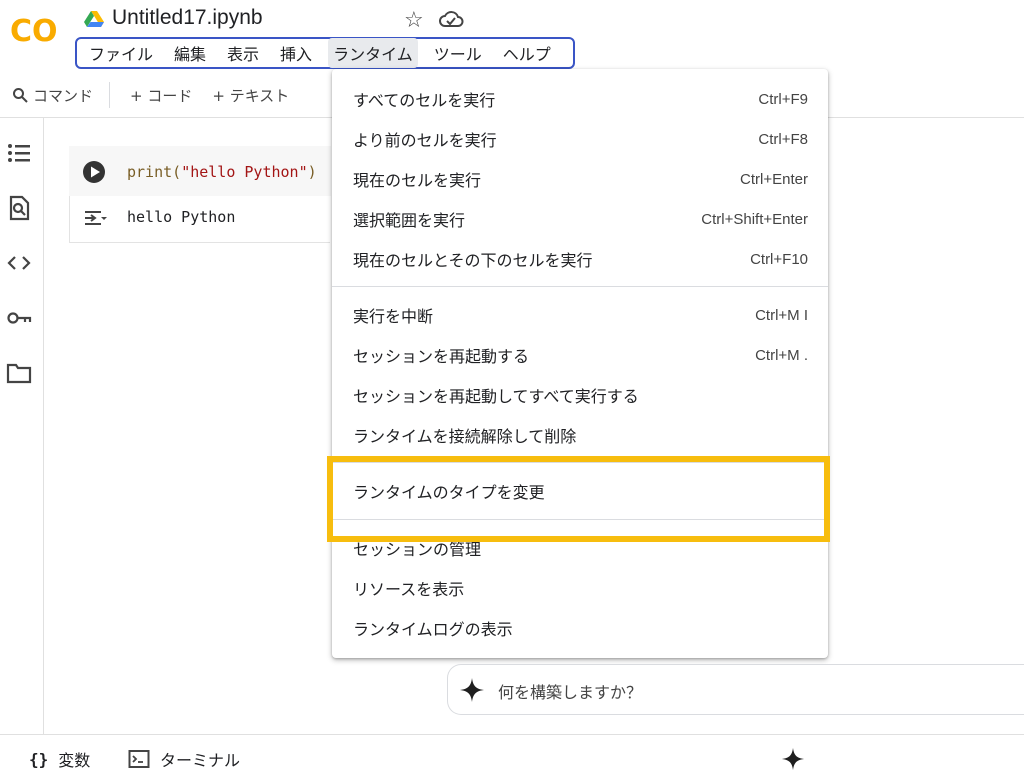  Describe the element at coordinates (190, 53) in the screenshot. I see `menu-edit: 編集` at that location.